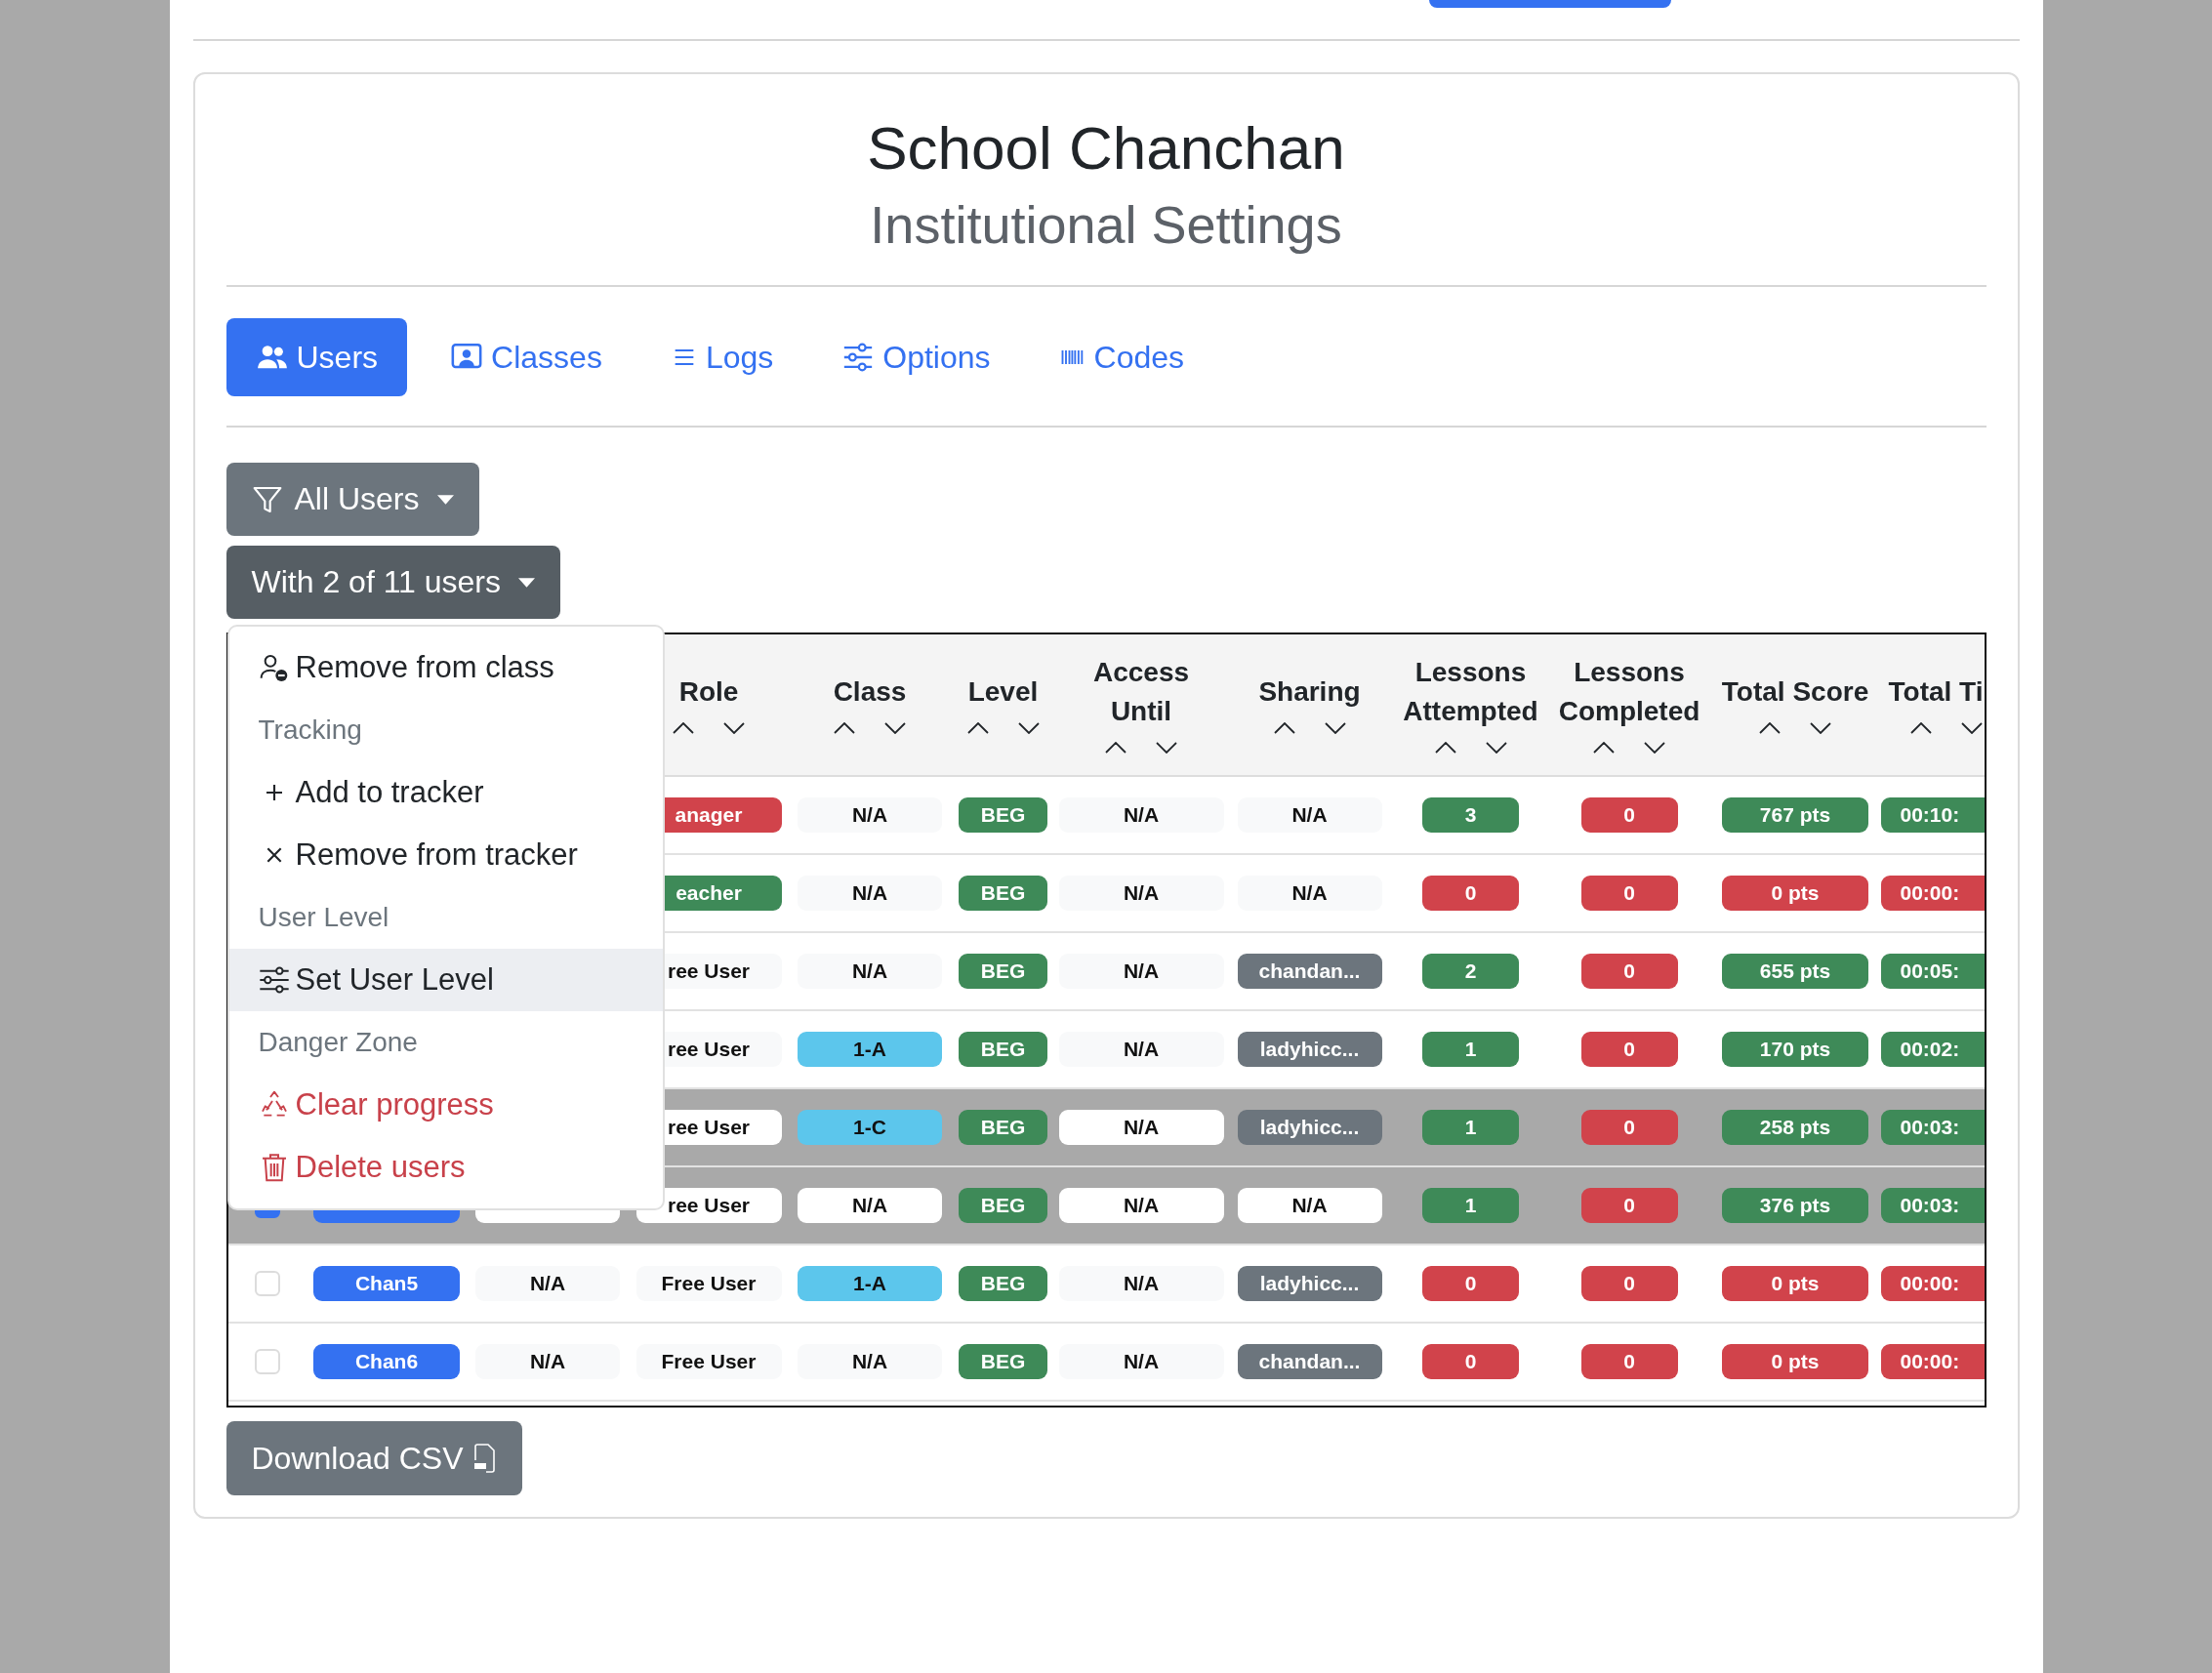 This screenshot has width=2212, height=1673. Describe the element at coordinates (373, 1459) in the screenshot. I see `download-csv-button: Download CSV` at that location.